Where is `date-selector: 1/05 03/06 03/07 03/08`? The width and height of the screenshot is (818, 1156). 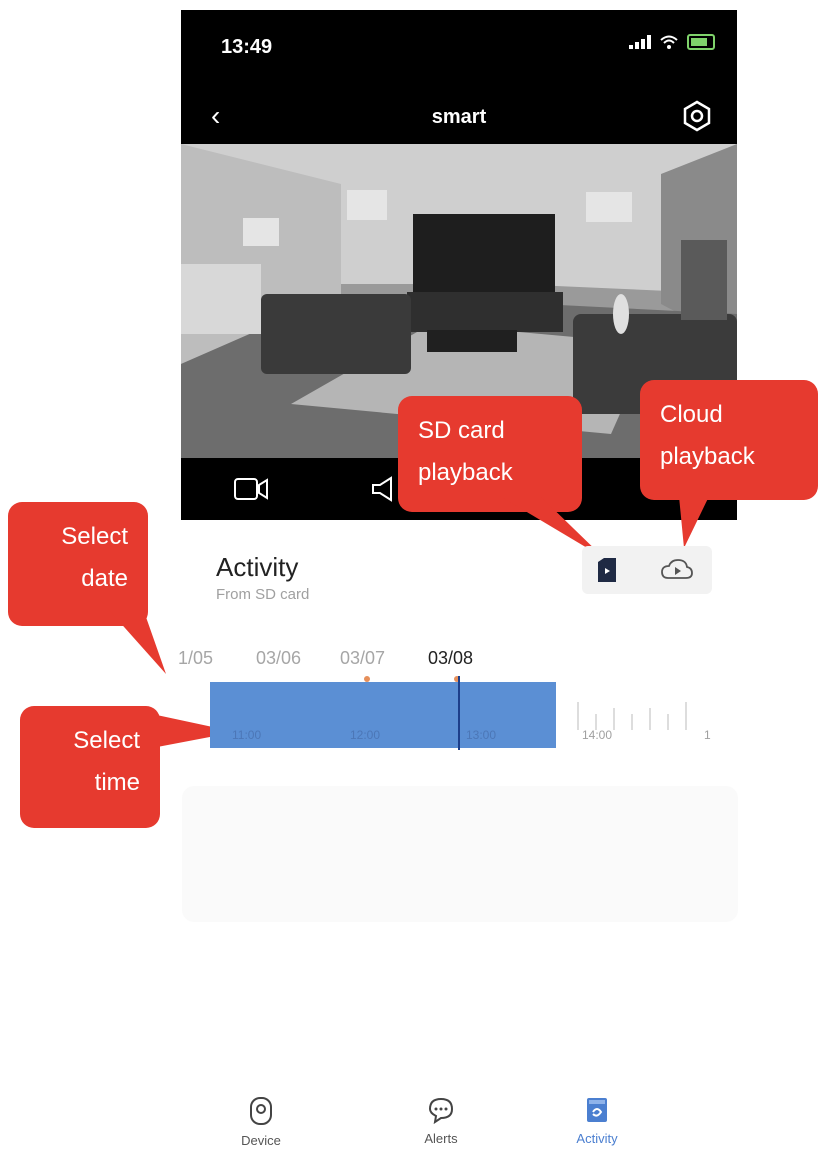 date-selector: 1/05 03/06 03/07 03/08 is located at coordinates (458, 665).